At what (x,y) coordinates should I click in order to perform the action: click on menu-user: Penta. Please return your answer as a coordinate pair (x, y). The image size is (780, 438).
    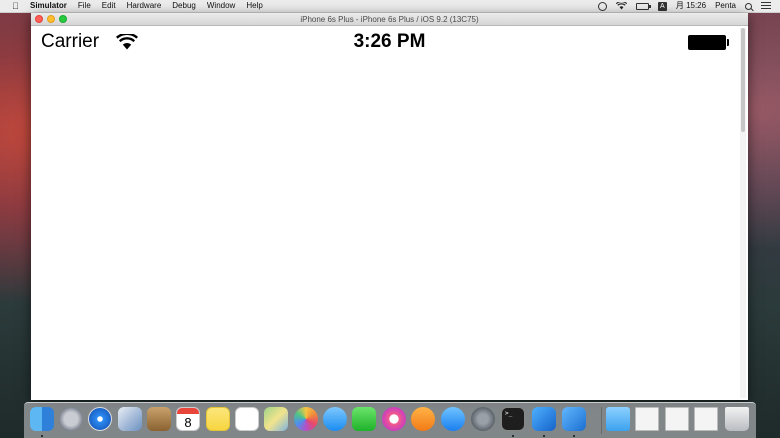
    Looking at the image, I should click on (725, 6).